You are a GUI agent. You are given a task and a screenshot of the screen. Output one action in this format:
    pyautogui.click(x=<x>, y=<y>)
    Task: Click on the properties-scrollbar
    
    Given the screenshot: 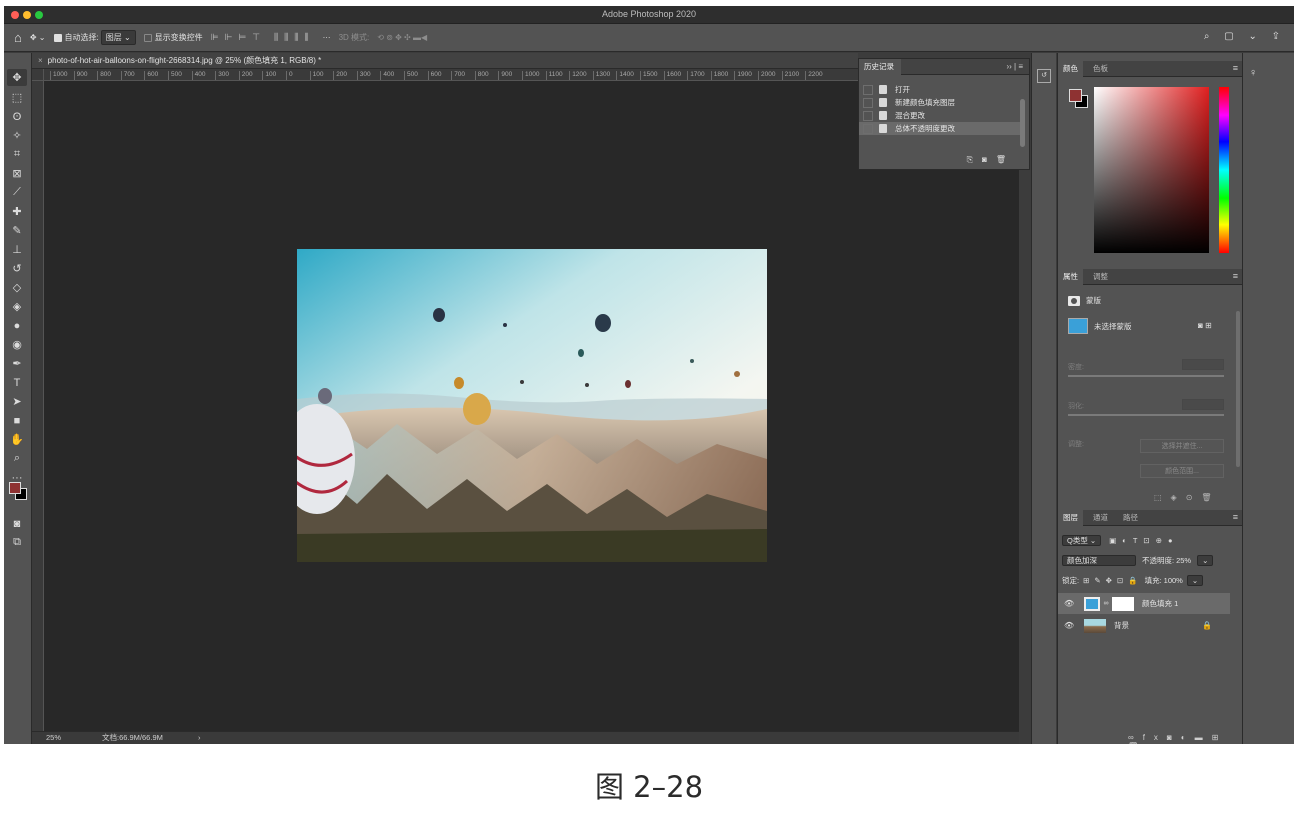 What is the action you would take?
    pyautogui.click(x=1238, y=389)
    